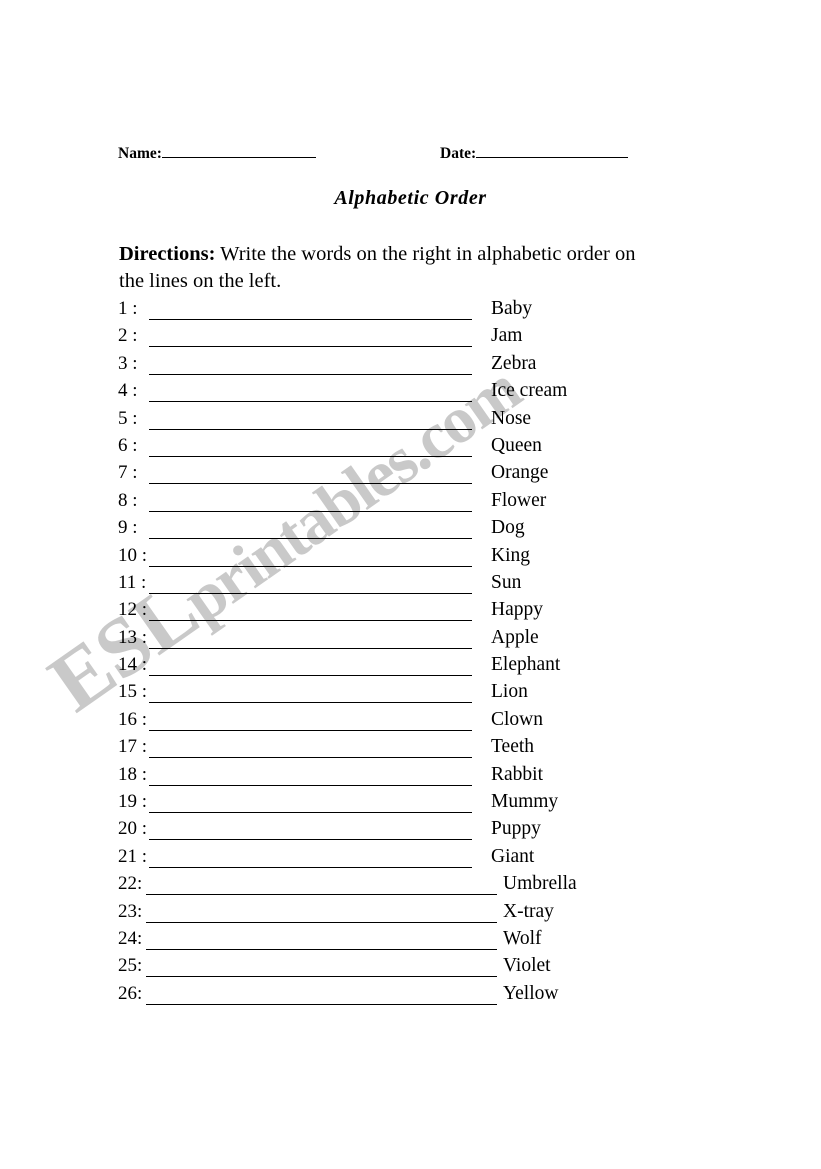 Image resolution: width=821 pixels, height=1169 pixels. What do you see at coordinates (133, 555) in the screenshot?
I see `answer-row-number: 10 :` at bounding box center [133, 555].